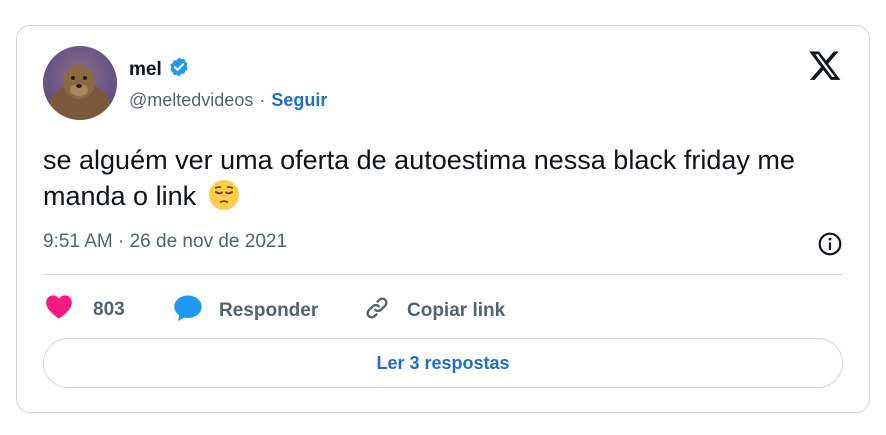  Describe the element at coordinates (78, 241) in the screenshot. I see `tweet-time: 9:51 AM` at that location.